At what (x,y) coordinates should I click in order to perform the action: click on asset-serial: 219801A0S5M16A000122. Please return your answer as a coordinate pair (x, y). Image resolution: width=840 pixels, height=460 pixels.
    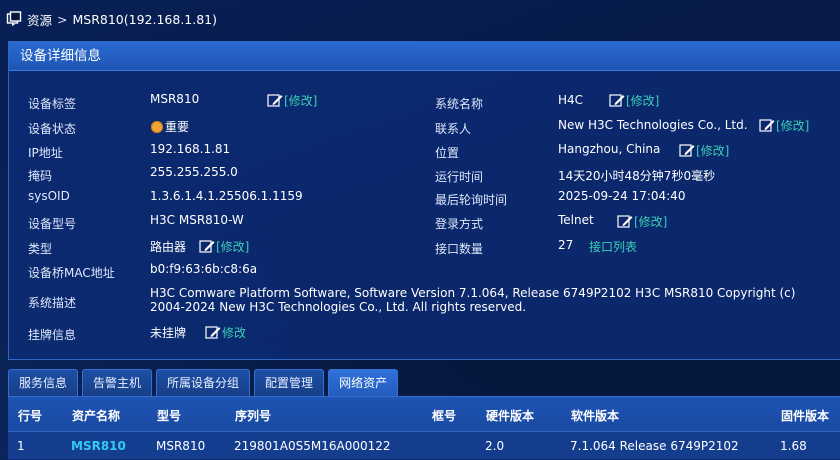
    Looking at the image, I should click on (312, 446).